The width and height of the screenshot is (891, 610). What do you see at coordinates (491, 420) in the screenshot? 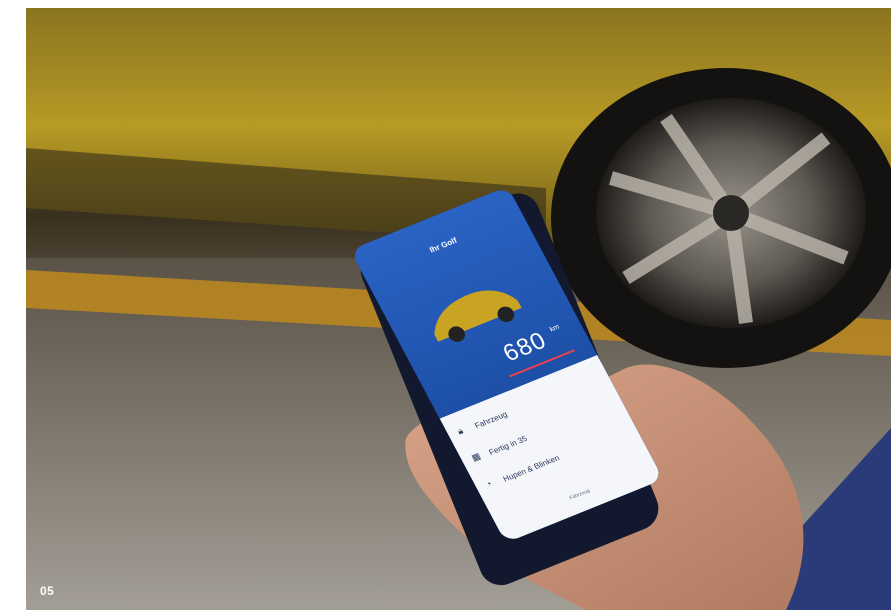
I see `menu-item-vehicle: Fahrzeug` at bounding box center [491, 420].